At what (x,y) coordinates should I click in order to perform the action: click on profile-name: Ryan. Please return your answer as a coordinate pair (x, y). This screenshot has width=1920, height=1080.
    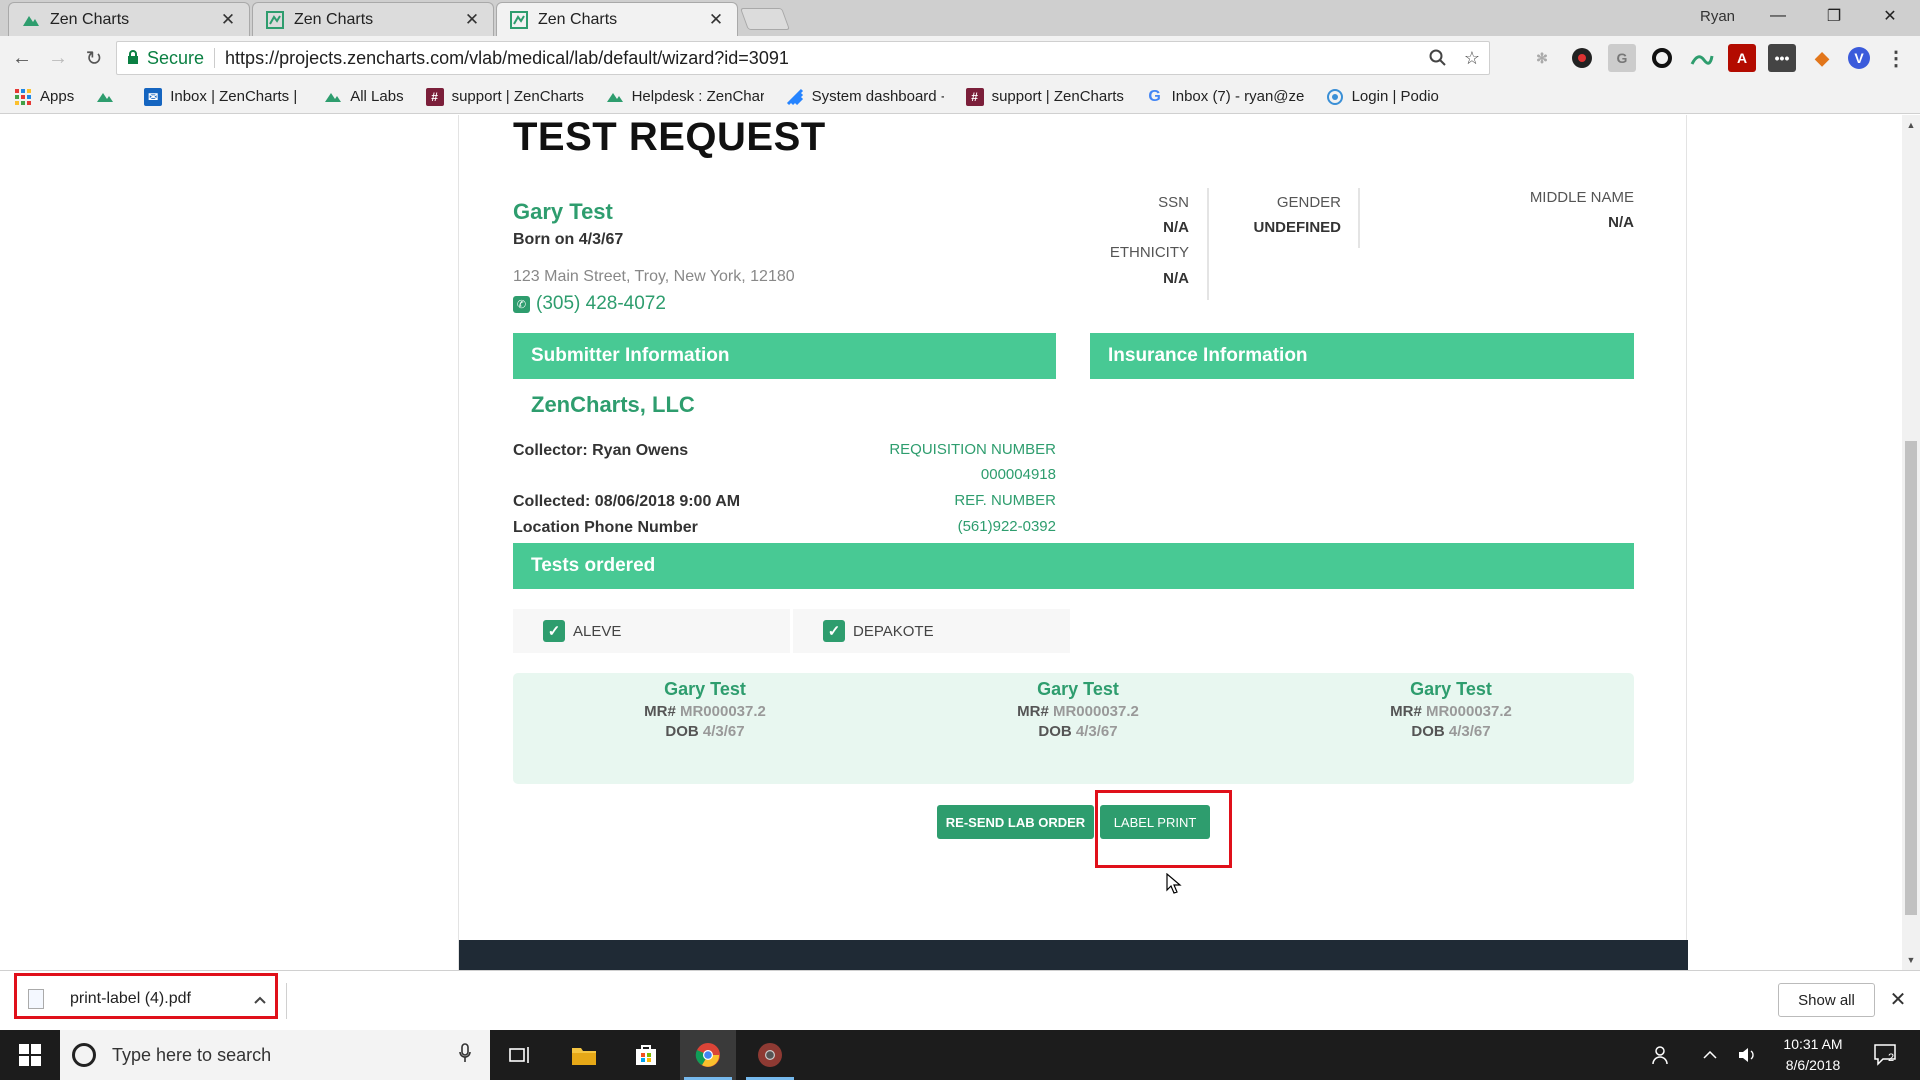
    Looking at the image, I should click on (1717, 16).